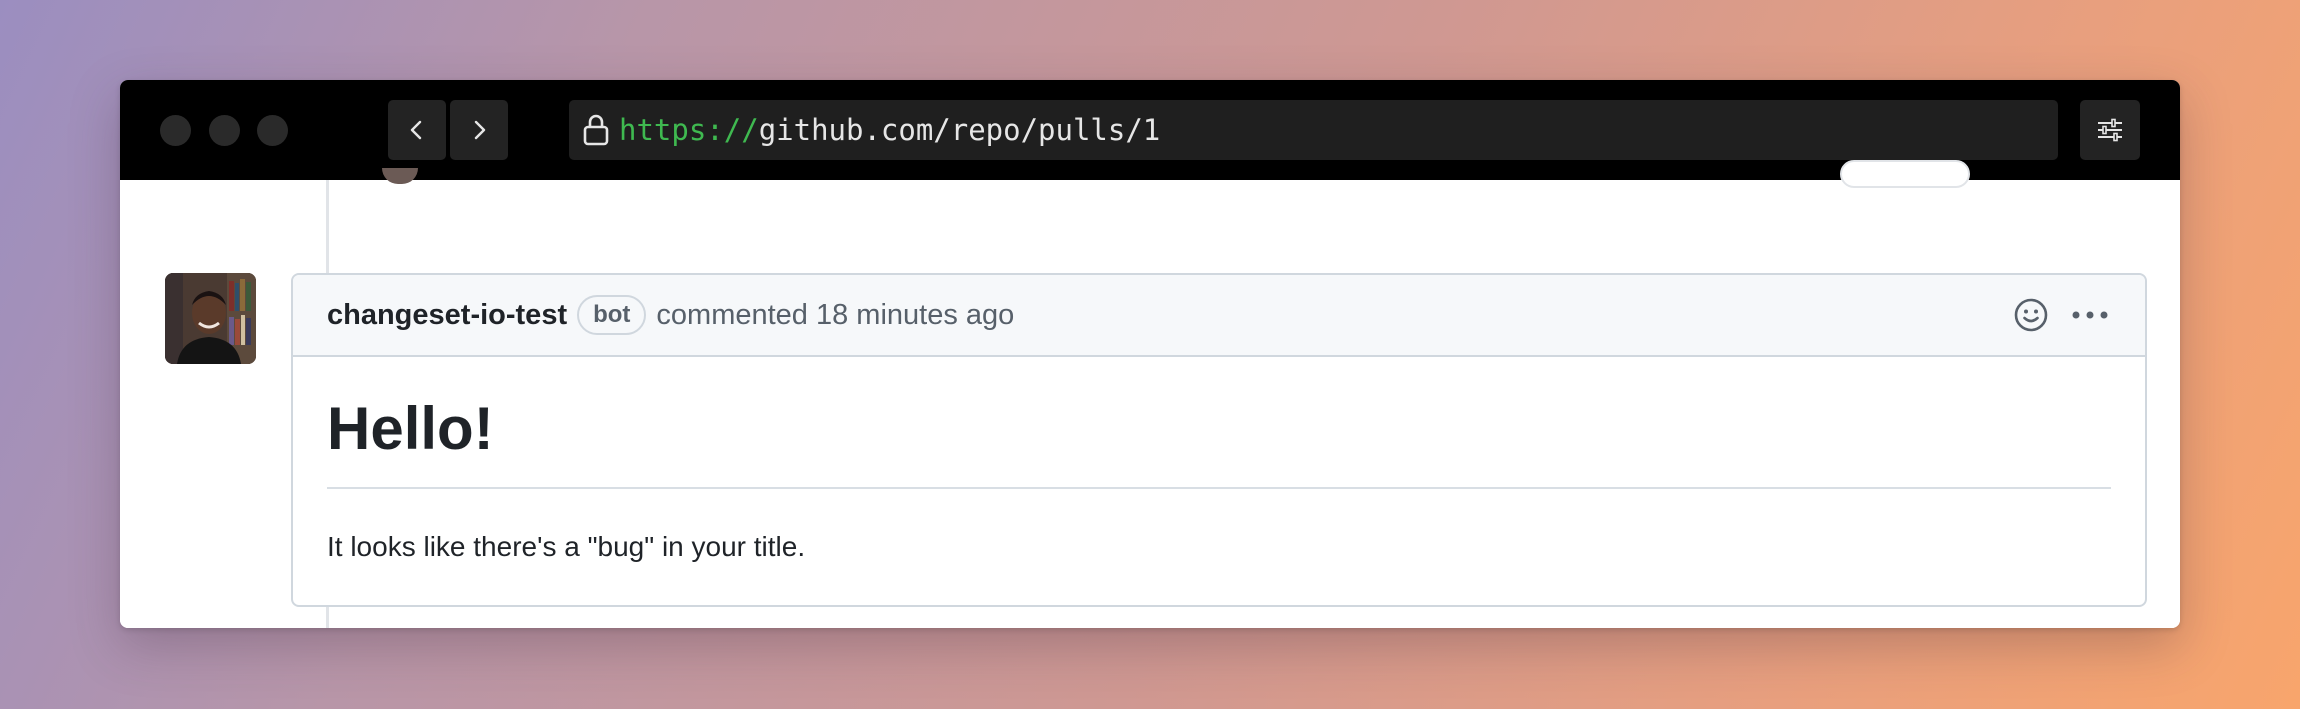 Image resolution: width=2300 pixels, height=709 pixels. Describe the element at coordinates (2061, 315) in the screenshot. I see `comment-actions` at that location.